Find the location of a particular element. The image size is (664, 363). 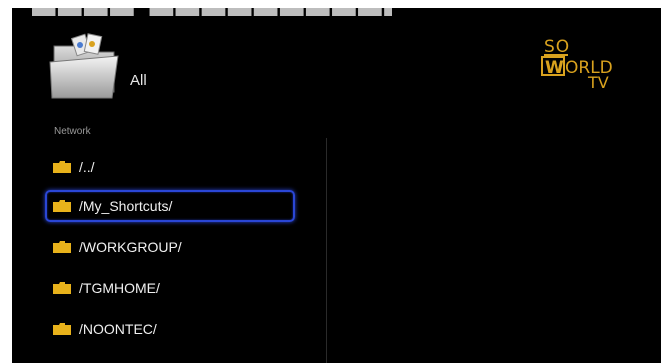

soworld-tv-logo: SO W ORLD TV is located at coordinates (577, 63).